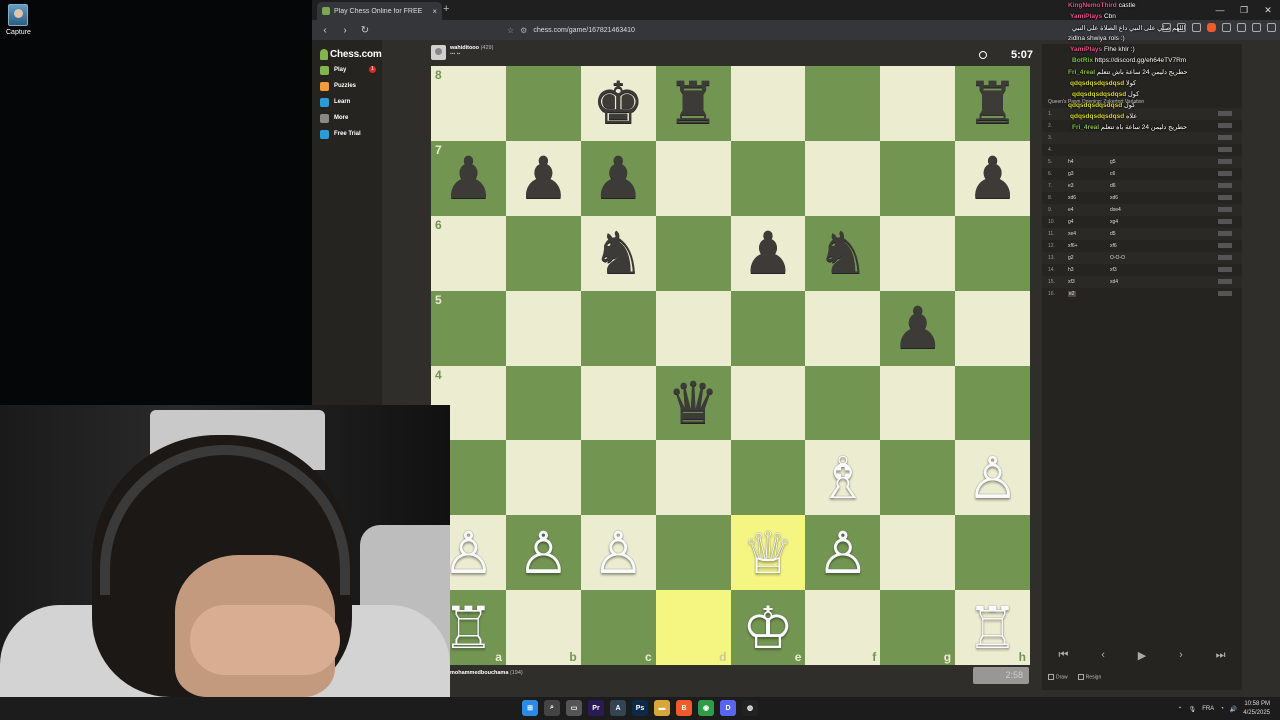  What do you see at coordinates (468, 553) in the screenshot?
I see `white-piece-a2: ♙` at bounding box center [468, 553].